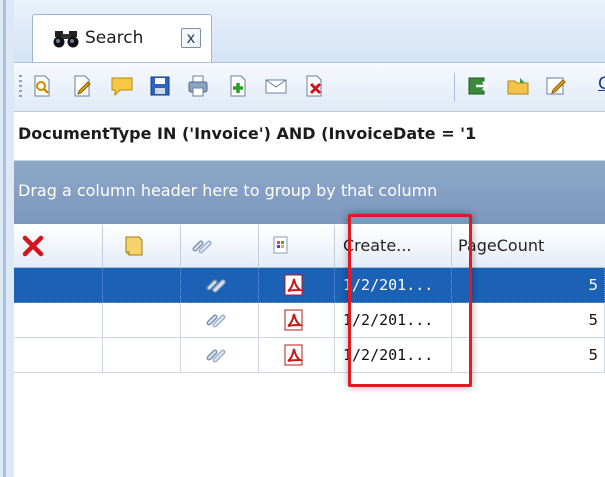 Image resolution: width=605 pixels, height=477 pixels. What do you see at coordinates (7, 238) in the screenshot?
I see `left-panel-edge` at bounding box center [7, 238].